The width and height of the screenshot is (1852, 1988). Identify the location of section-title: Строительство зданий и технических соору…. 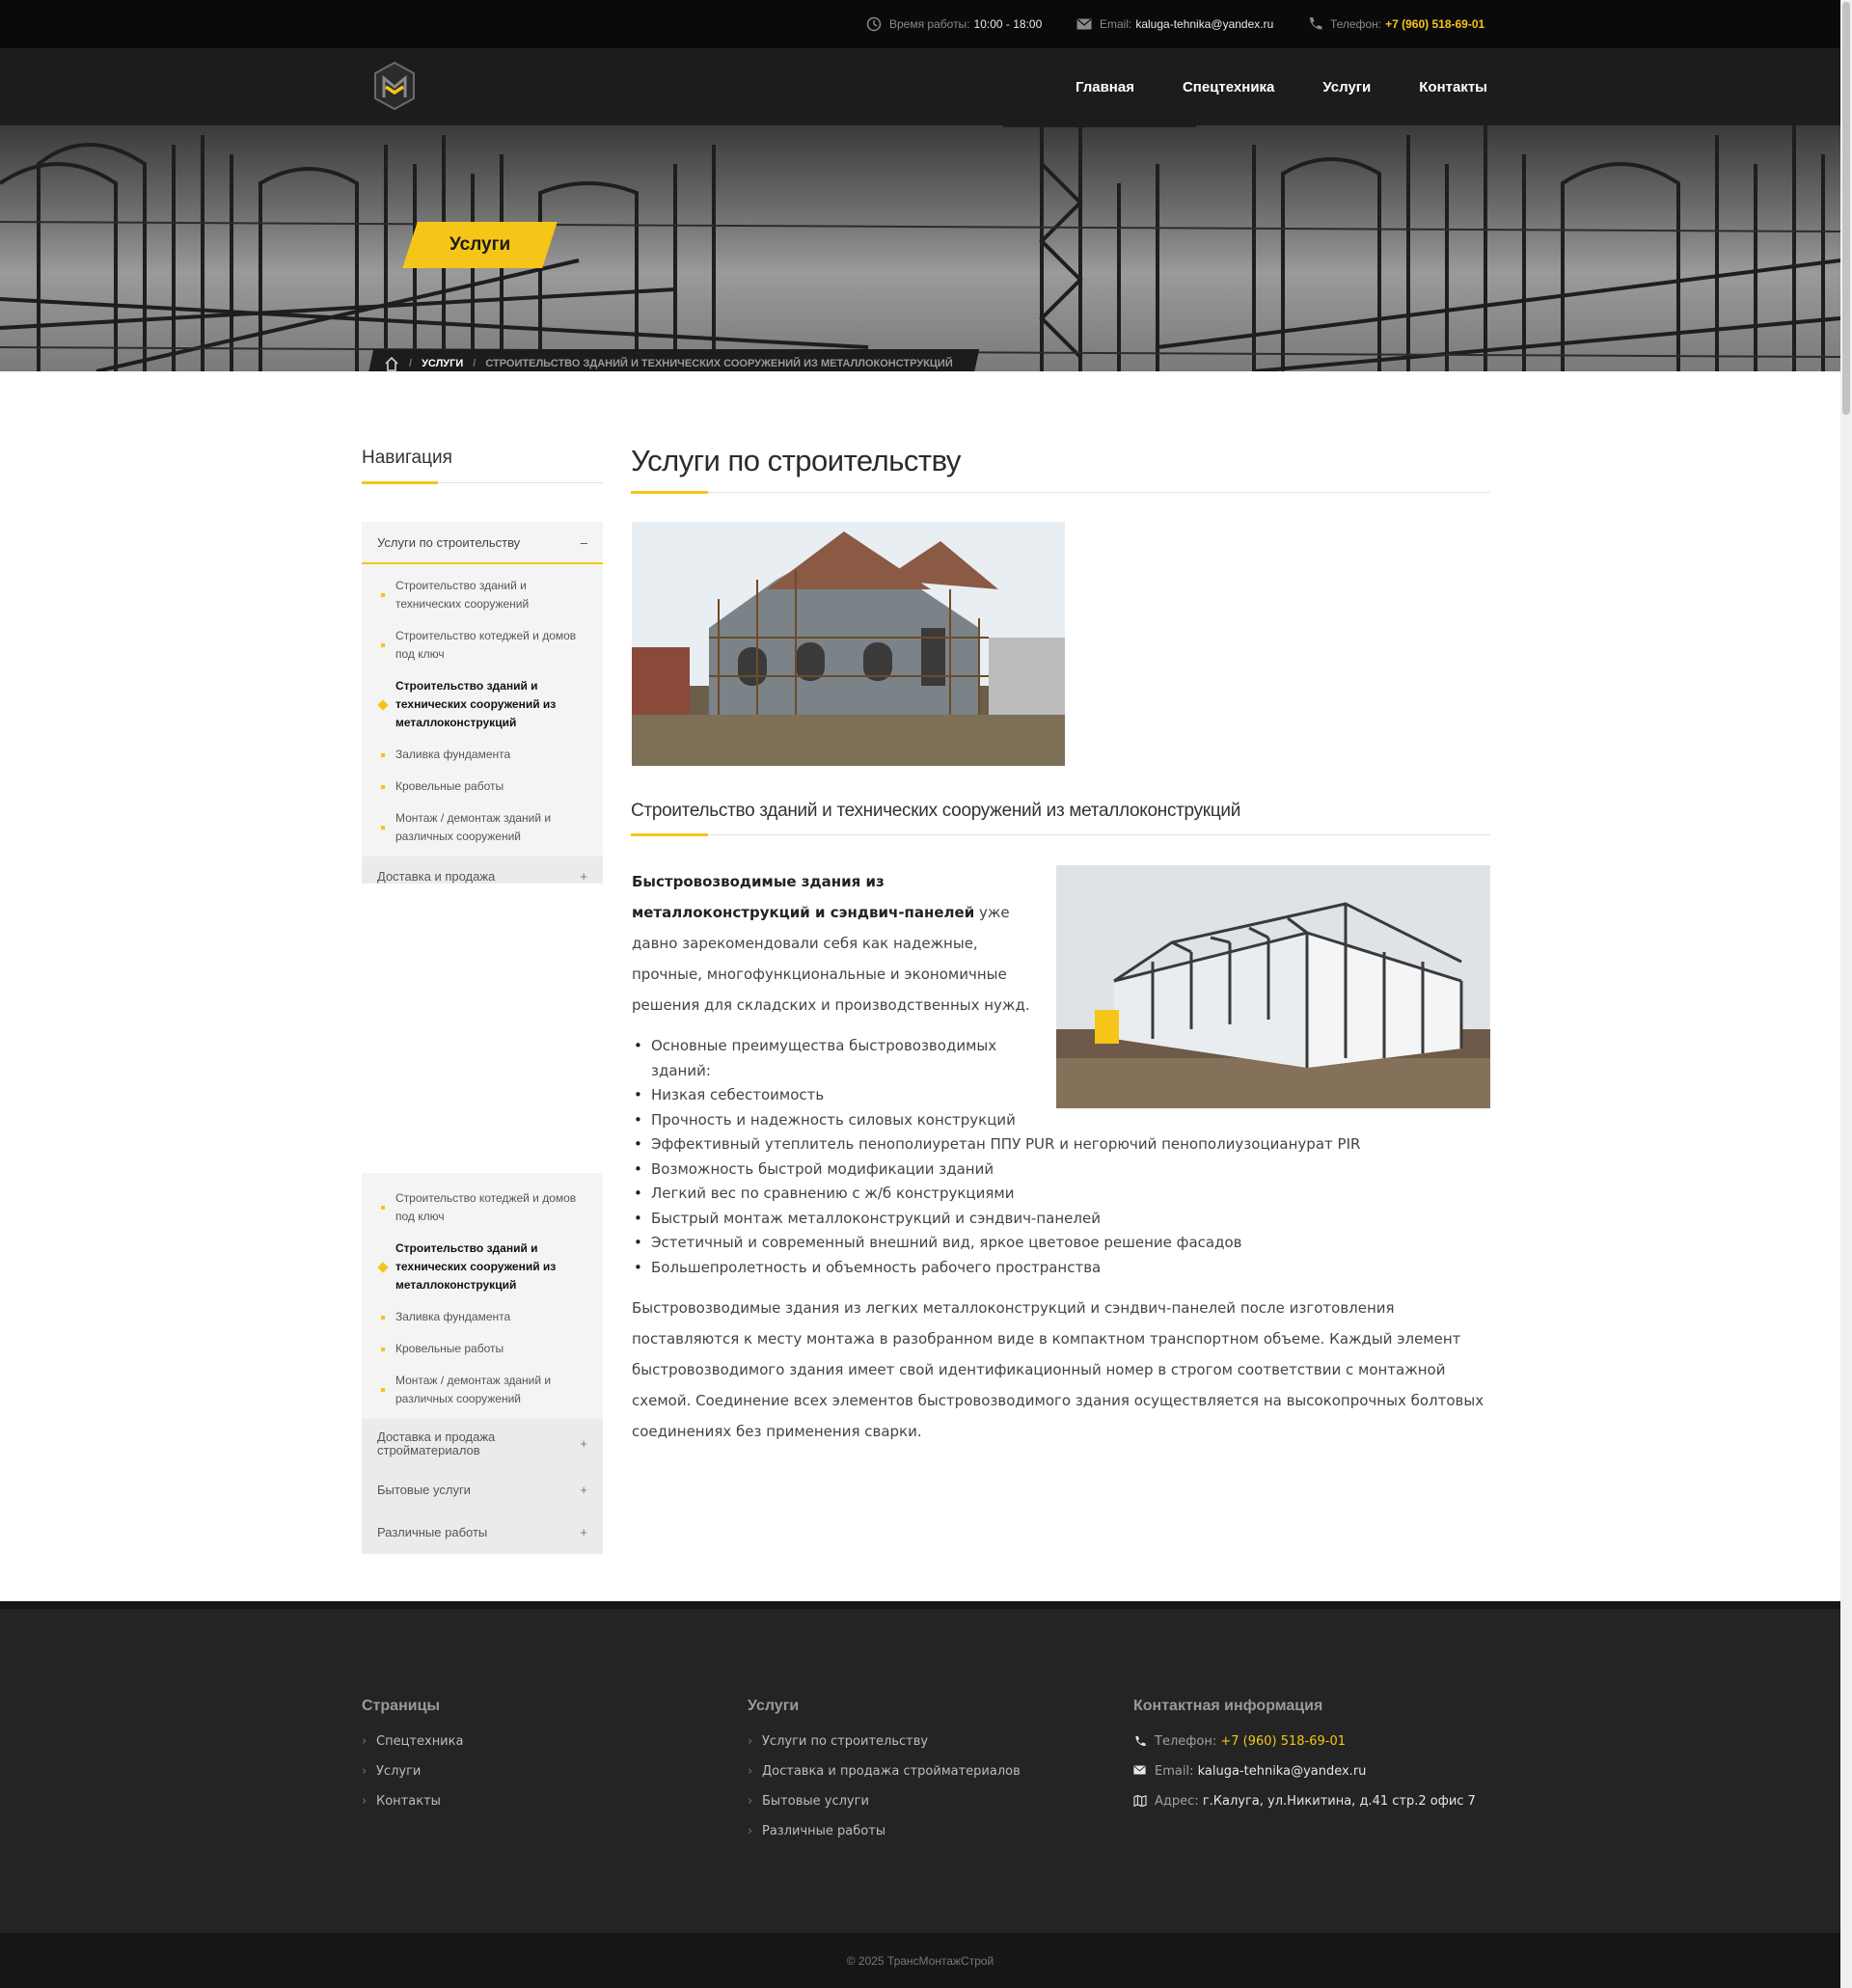
(1061, 818).